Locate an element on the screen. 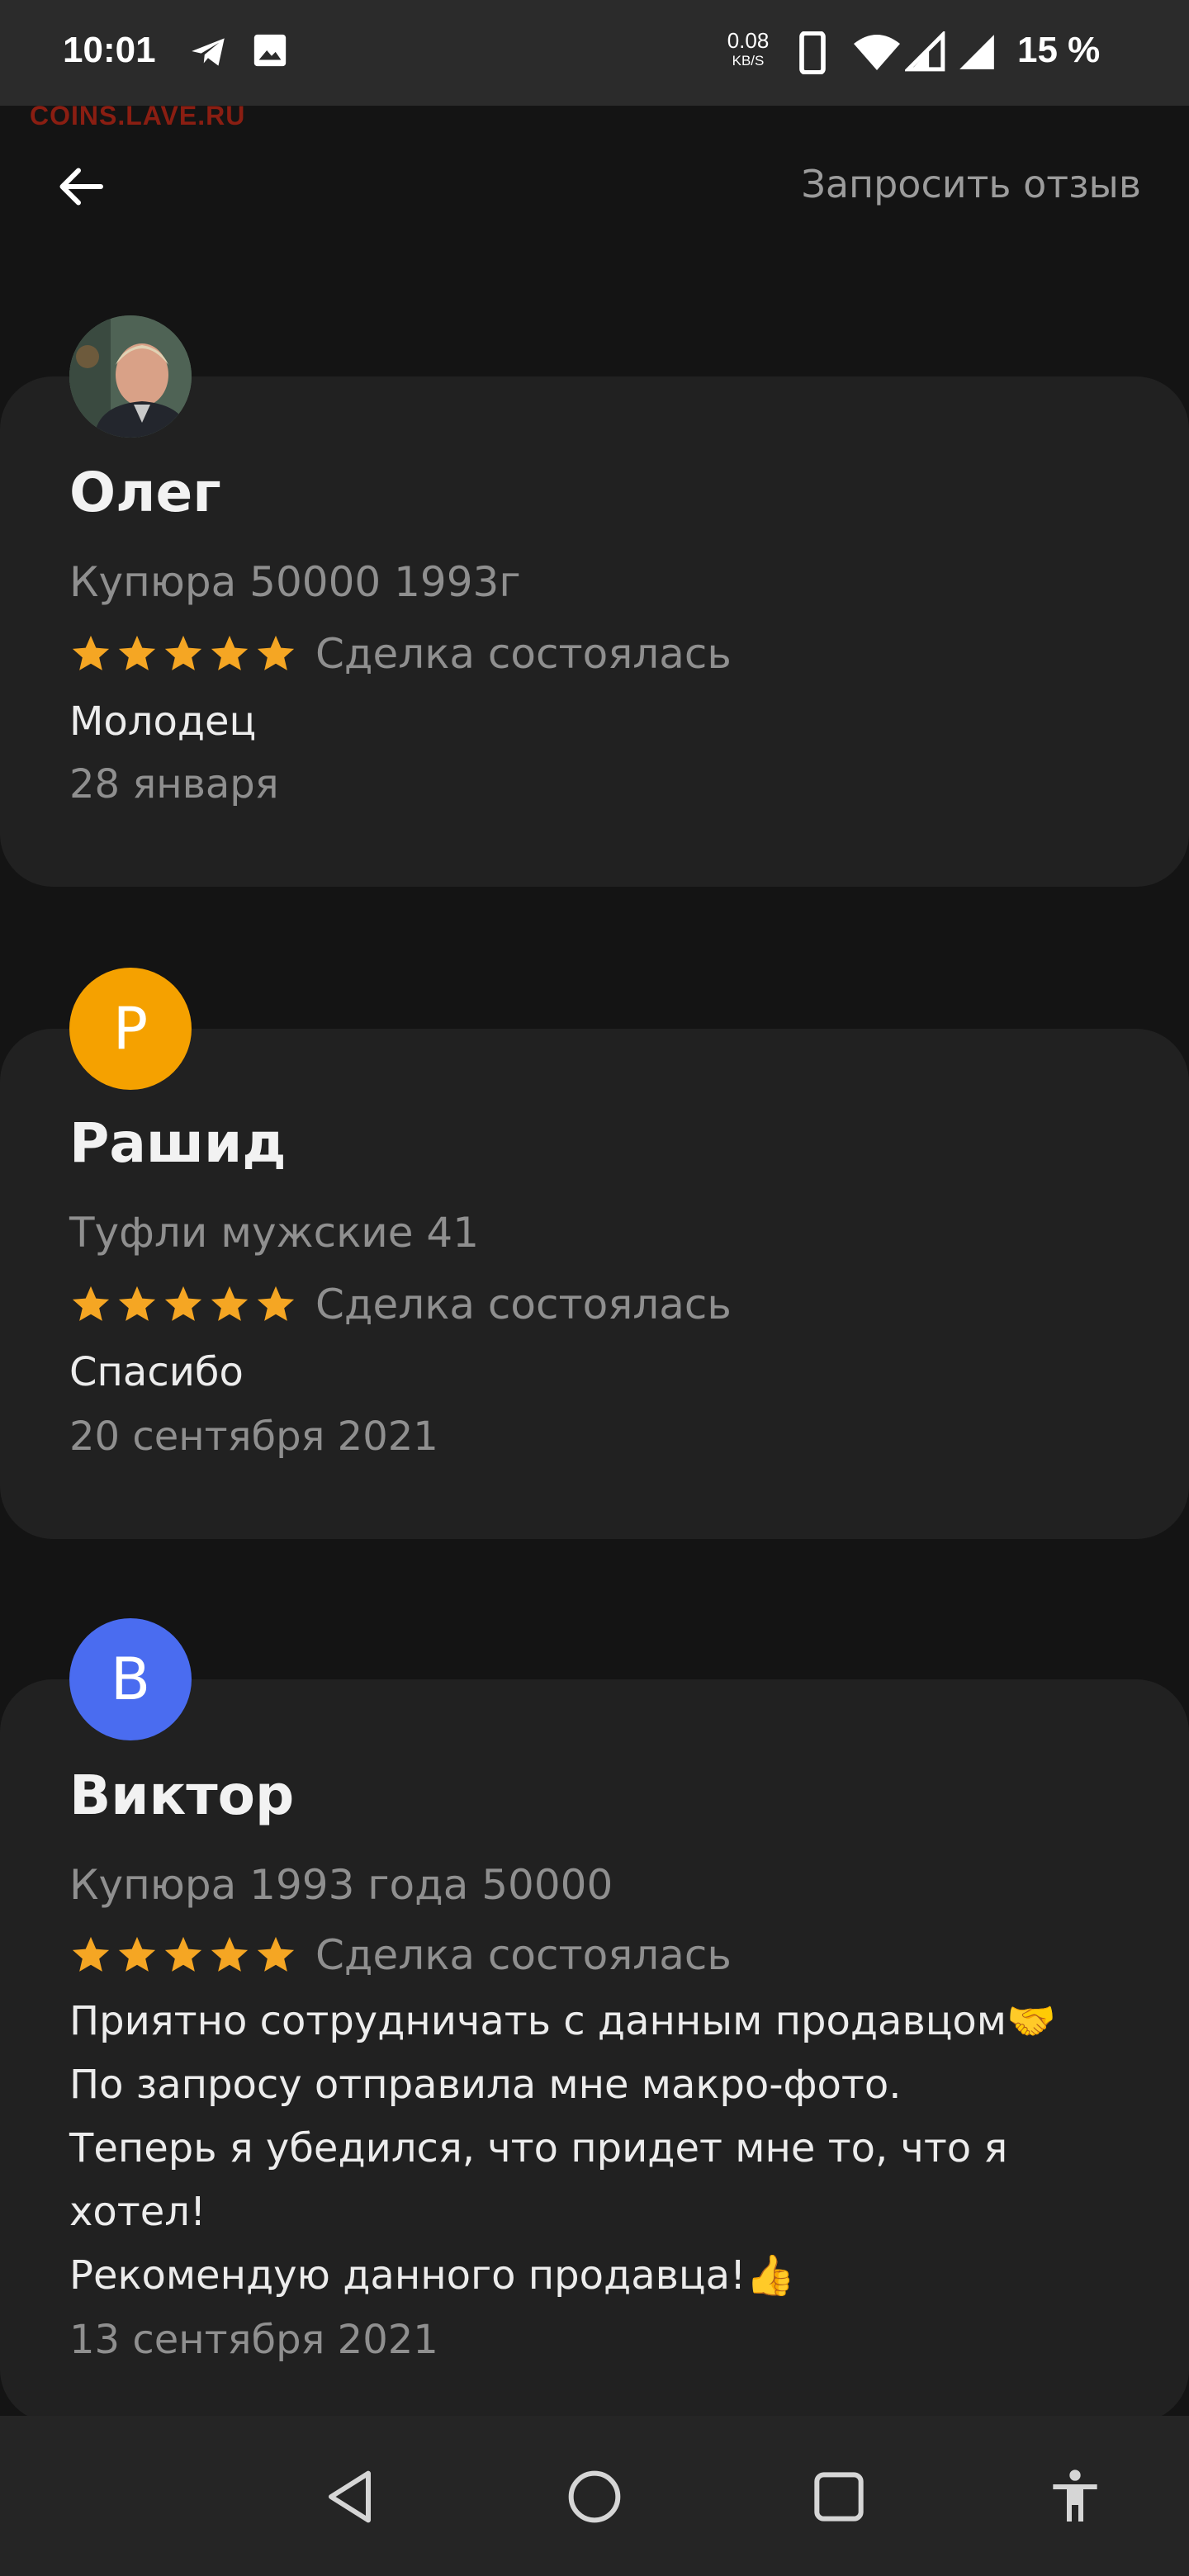  status-bar: 10:01 0.08 KB/S 15 % is located at coordinates (594, 53).